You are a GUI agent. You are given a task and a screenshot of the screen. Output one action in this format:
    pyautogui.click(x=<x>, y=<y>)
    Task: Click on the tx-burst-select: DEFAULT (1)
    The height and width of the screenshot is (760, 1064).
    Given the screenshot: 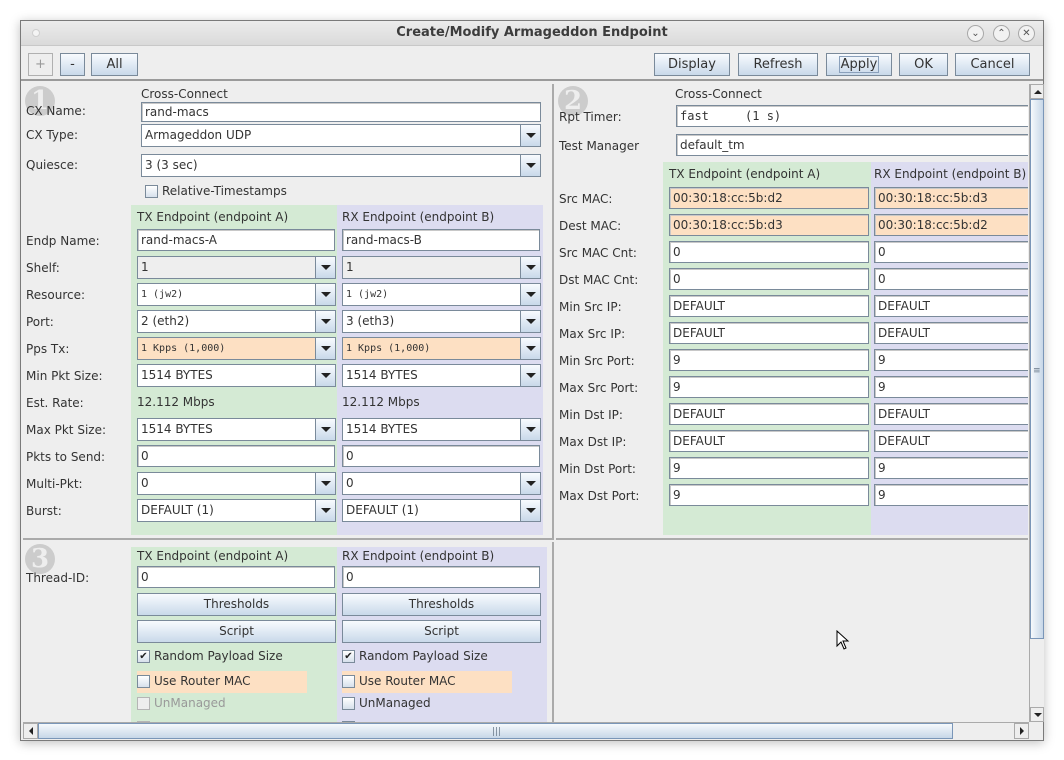 What is the action you would take?
    pyautogui.click(x=236, y=510)
    